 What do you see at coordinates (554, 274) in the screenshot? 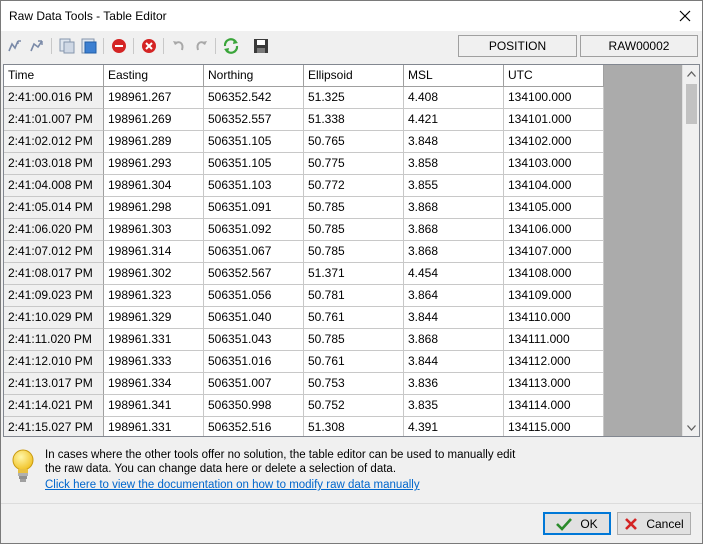
I see `table-cell: 134108.000` at bounding box center [554, 274].